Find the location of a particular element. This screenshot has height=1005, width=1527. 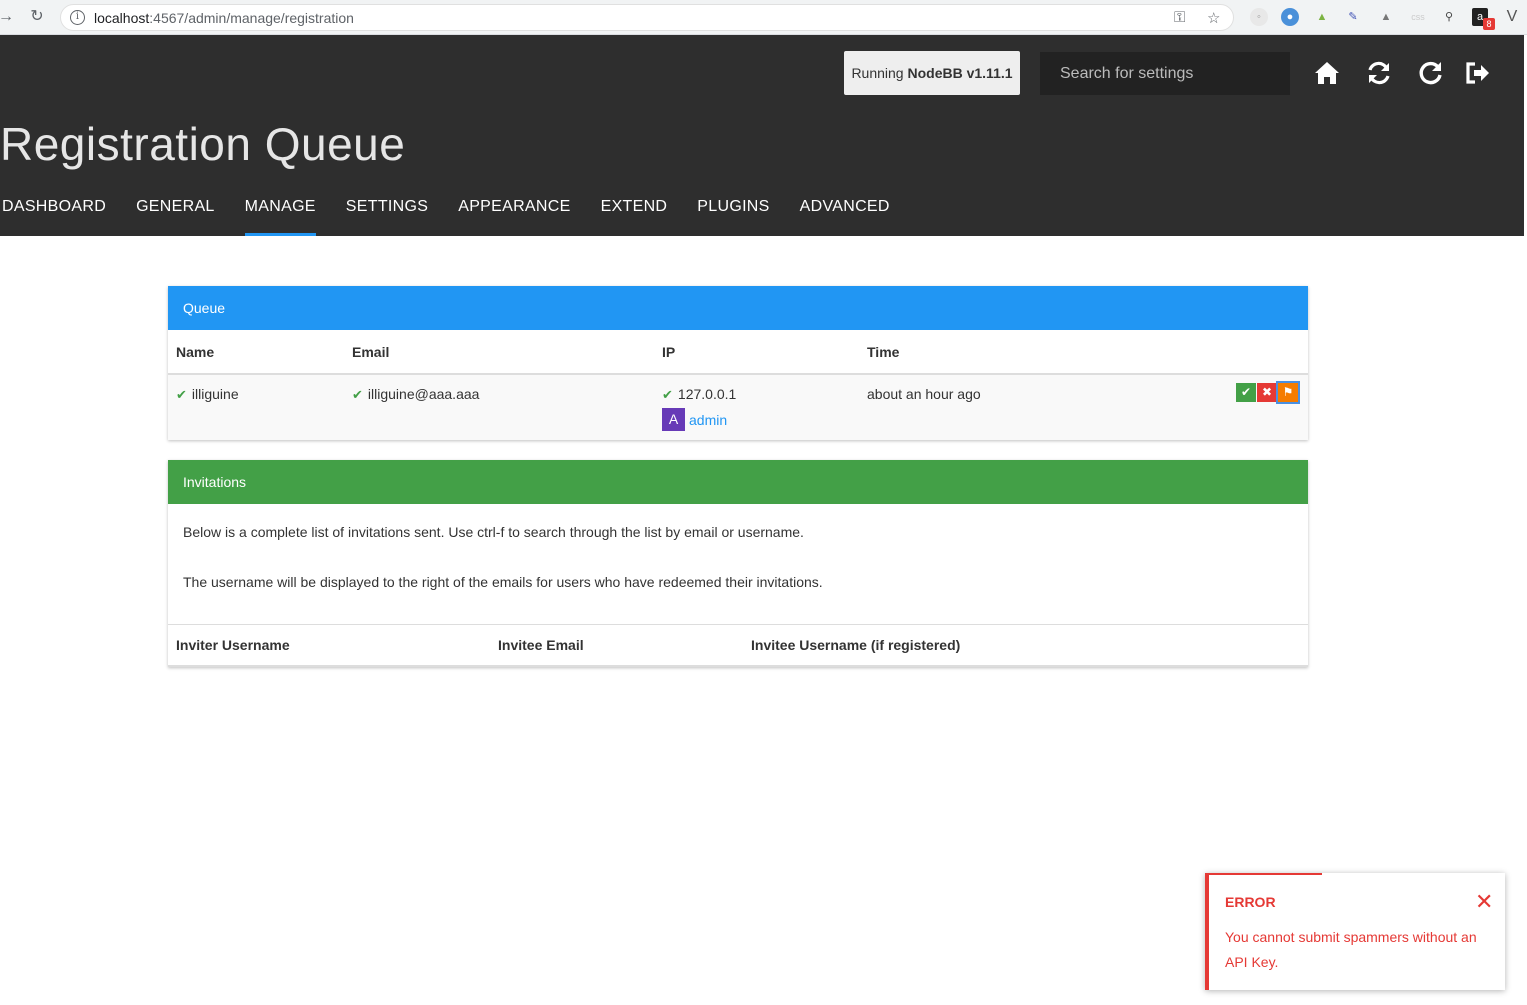

extension-icon: ◦ is located at coordinates (1259, 17).